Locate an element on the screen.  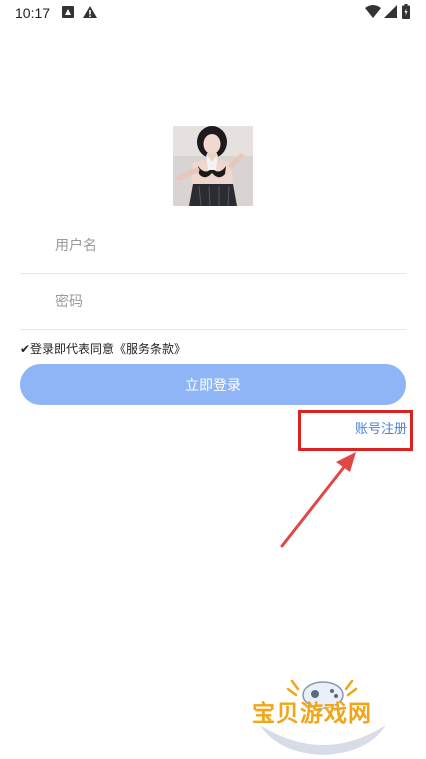
logo-image is located at coordinates (213, 166).